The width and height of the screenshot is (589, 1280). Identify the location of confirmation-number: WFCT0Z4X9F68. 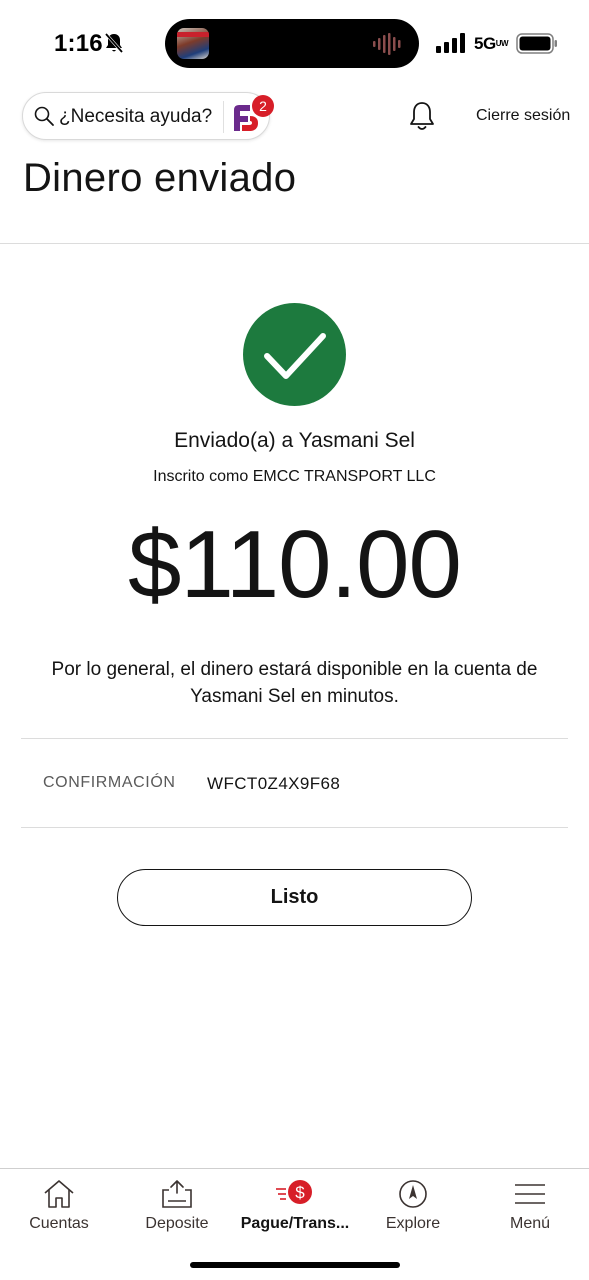
(274, 783).